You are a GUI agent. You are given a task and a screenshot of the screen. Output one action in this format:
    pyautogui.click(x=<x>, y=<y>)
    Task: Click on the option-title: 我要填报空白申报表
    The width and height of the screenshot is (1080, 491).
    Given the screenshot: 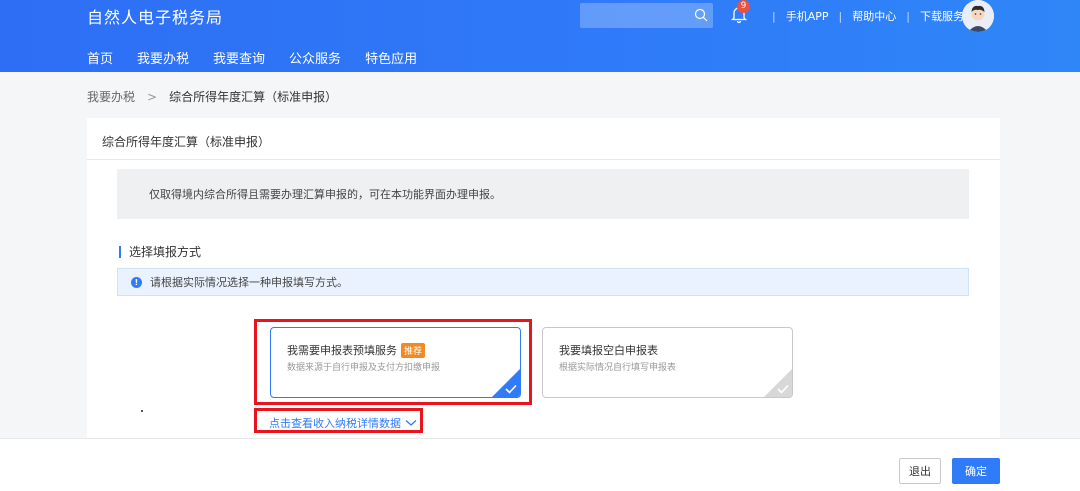 What is the action you would take?
    pyautogui.click(x=608, y=350)
    